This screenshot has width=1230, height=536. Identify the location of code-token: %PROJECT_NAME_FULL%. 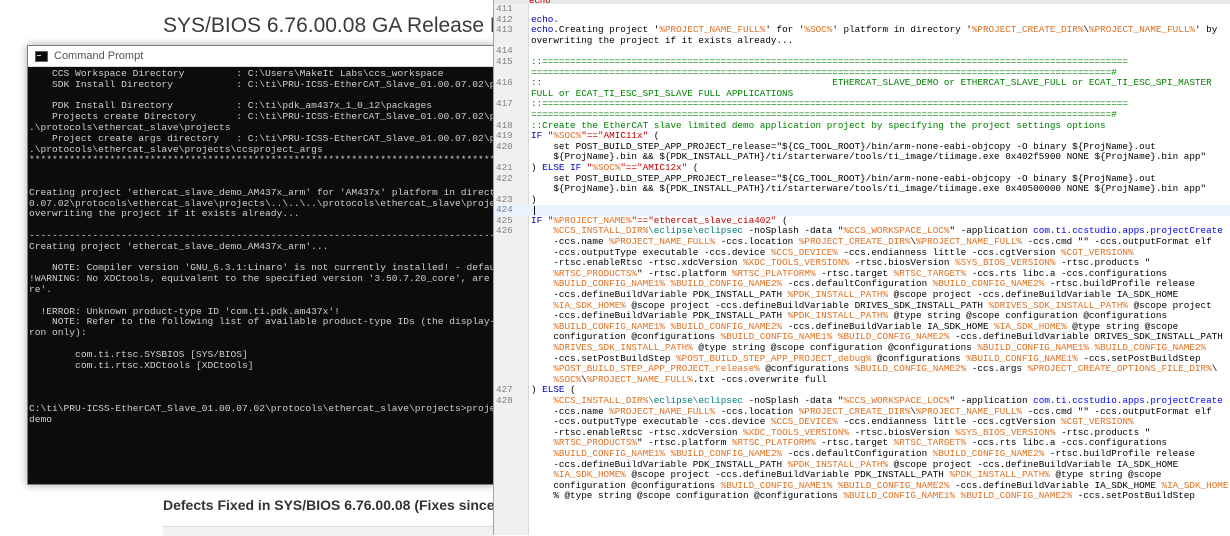
(712, 30).